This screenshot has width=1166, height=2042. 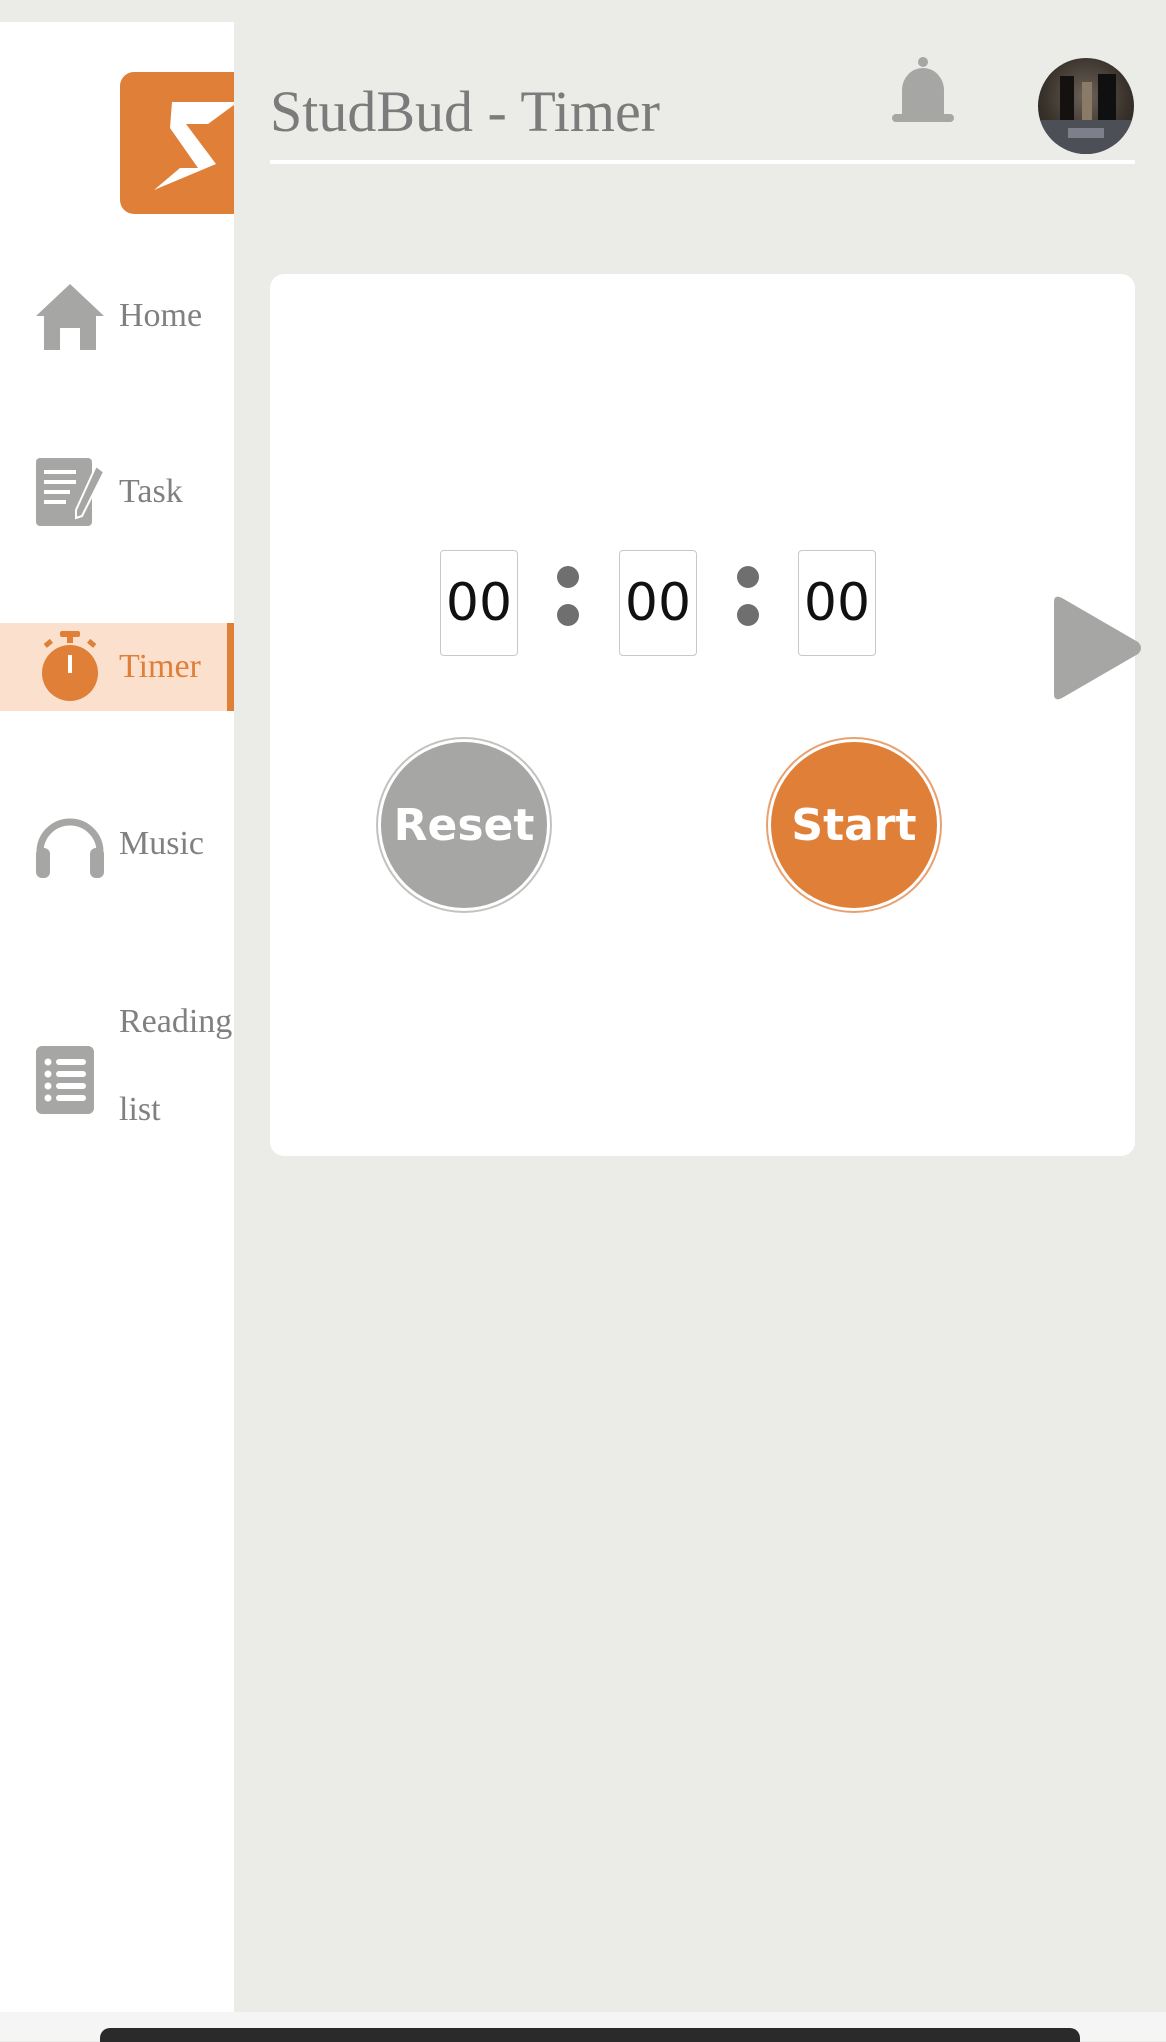 I want to click on sidebar-item-home: Home, so click(x=117, y=316).